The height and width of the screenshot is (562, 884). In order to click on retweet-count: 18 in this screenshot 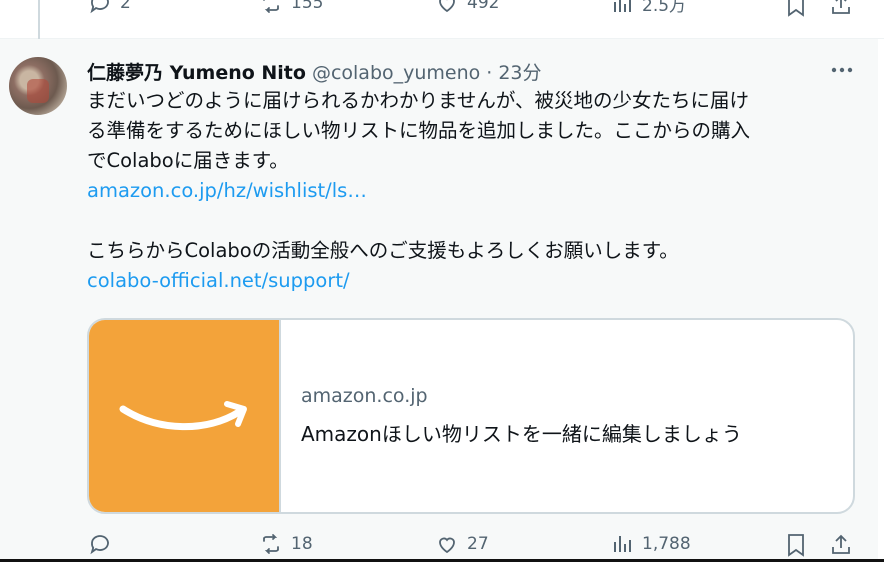, I will do `click(302, 544)`.